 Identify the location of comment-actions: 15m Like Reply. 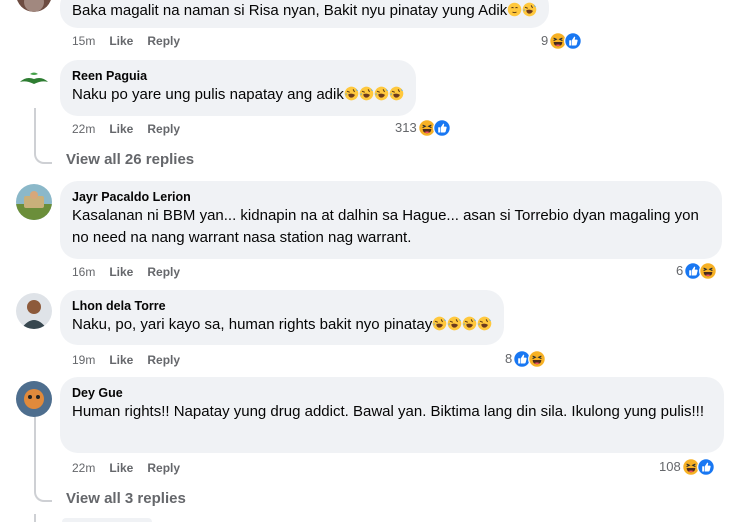
(126, 41).